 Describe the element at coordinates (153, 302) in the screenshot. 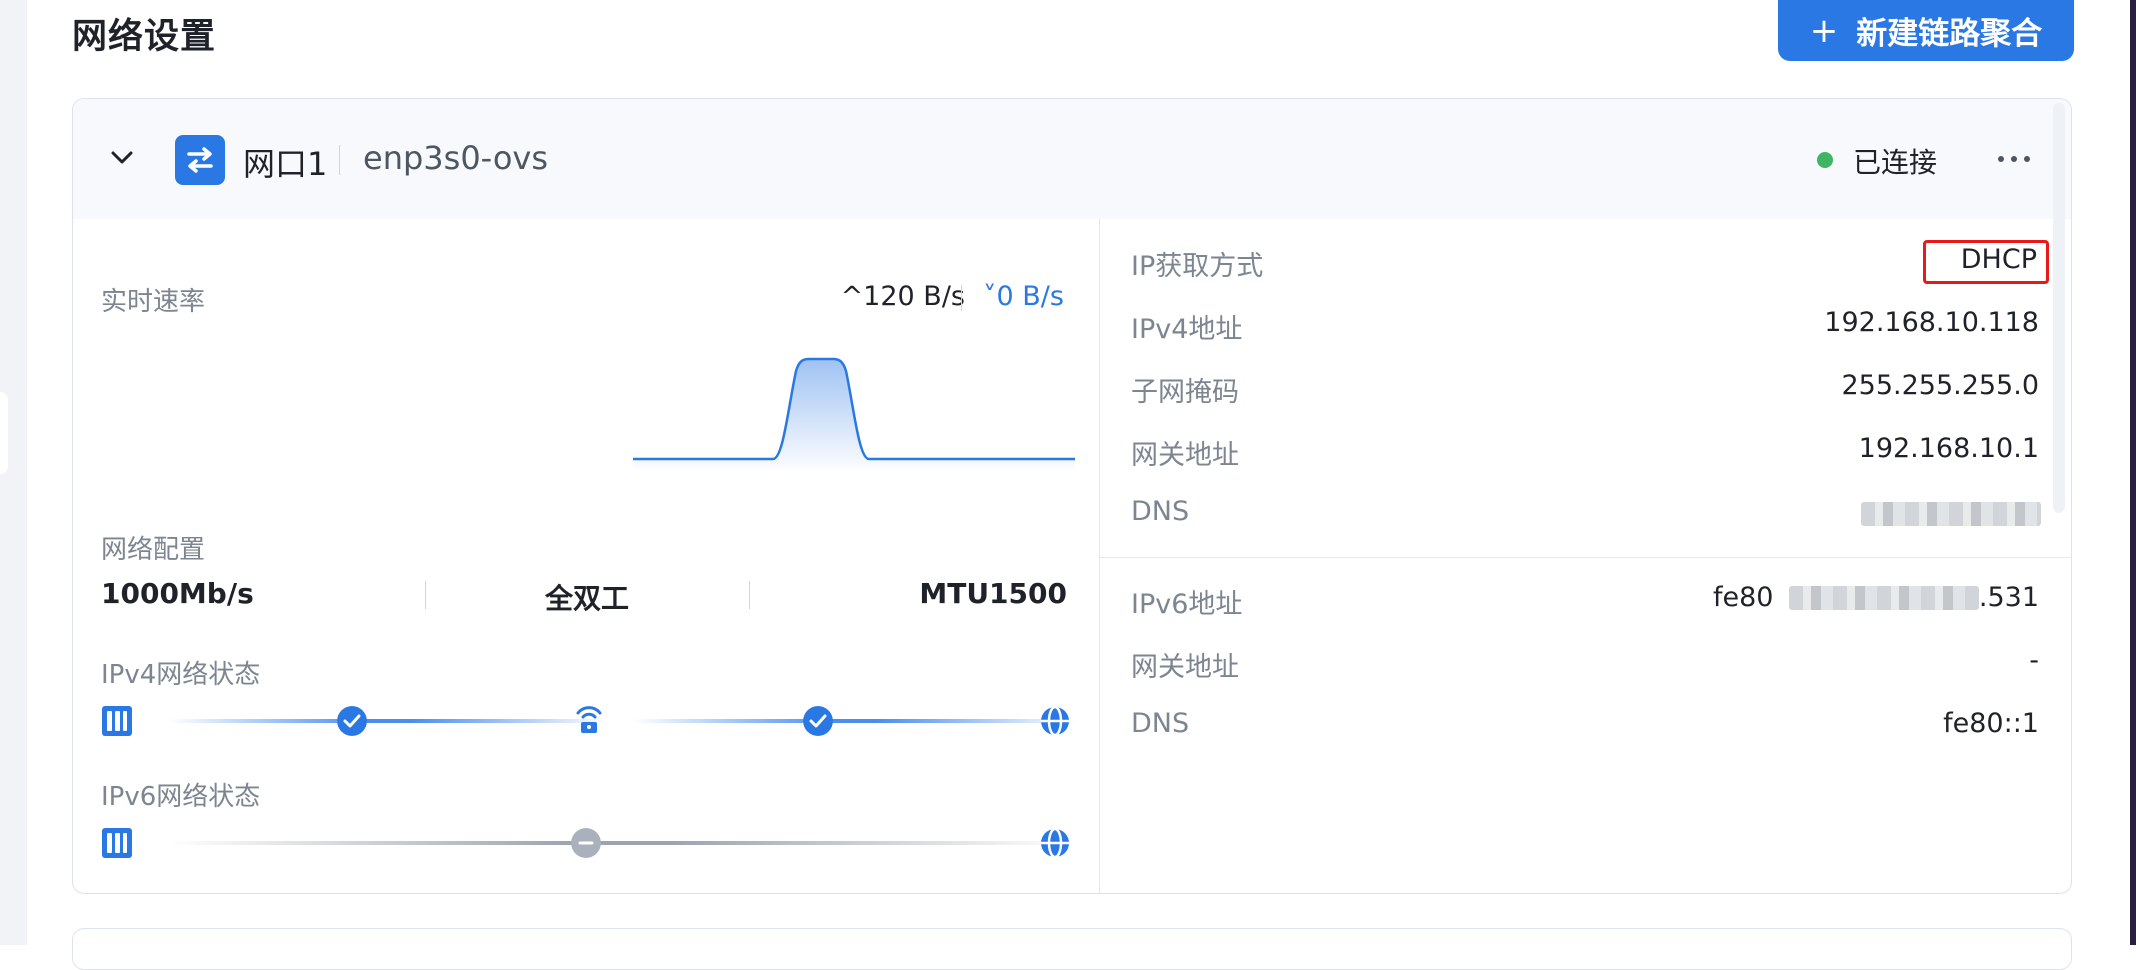

I see `realtime-rate-label: 实时速率` at that location.